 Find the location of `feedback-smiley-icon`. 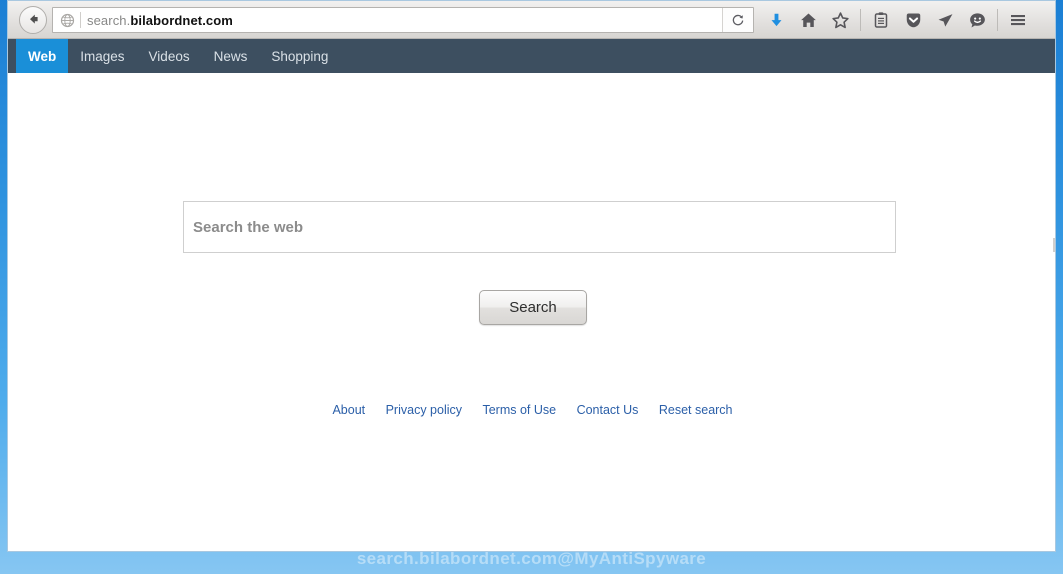

feedback-smiley-icon is located at coordinates (977, 20).